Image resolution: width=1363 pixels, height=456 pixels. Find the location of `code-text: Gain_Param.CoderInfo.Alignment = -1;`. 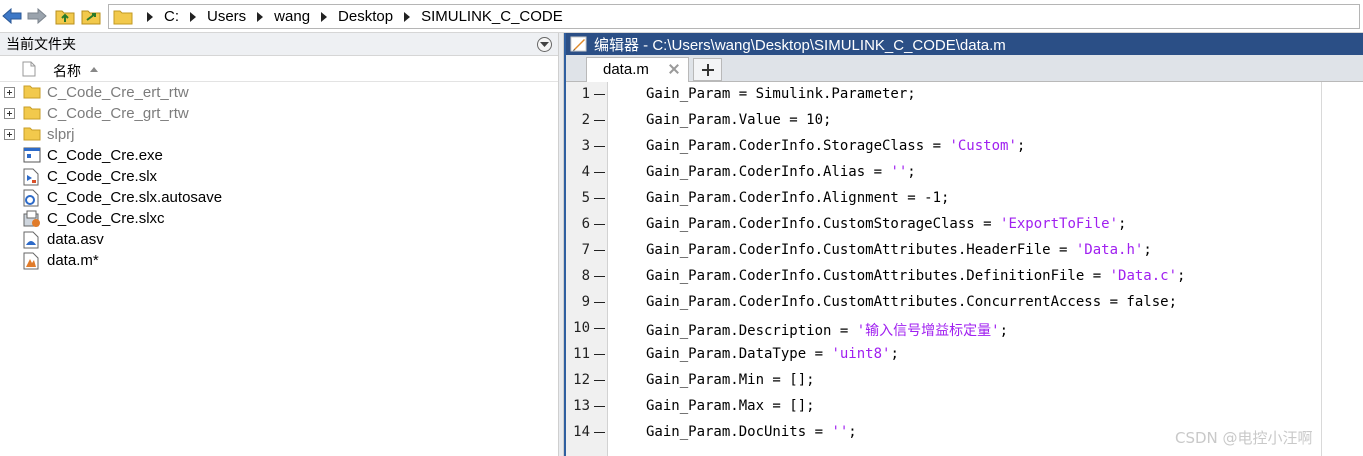

code-text: Gain_Param.CoderInfo.Alignment = -1; is located at coordinates (797, 198).